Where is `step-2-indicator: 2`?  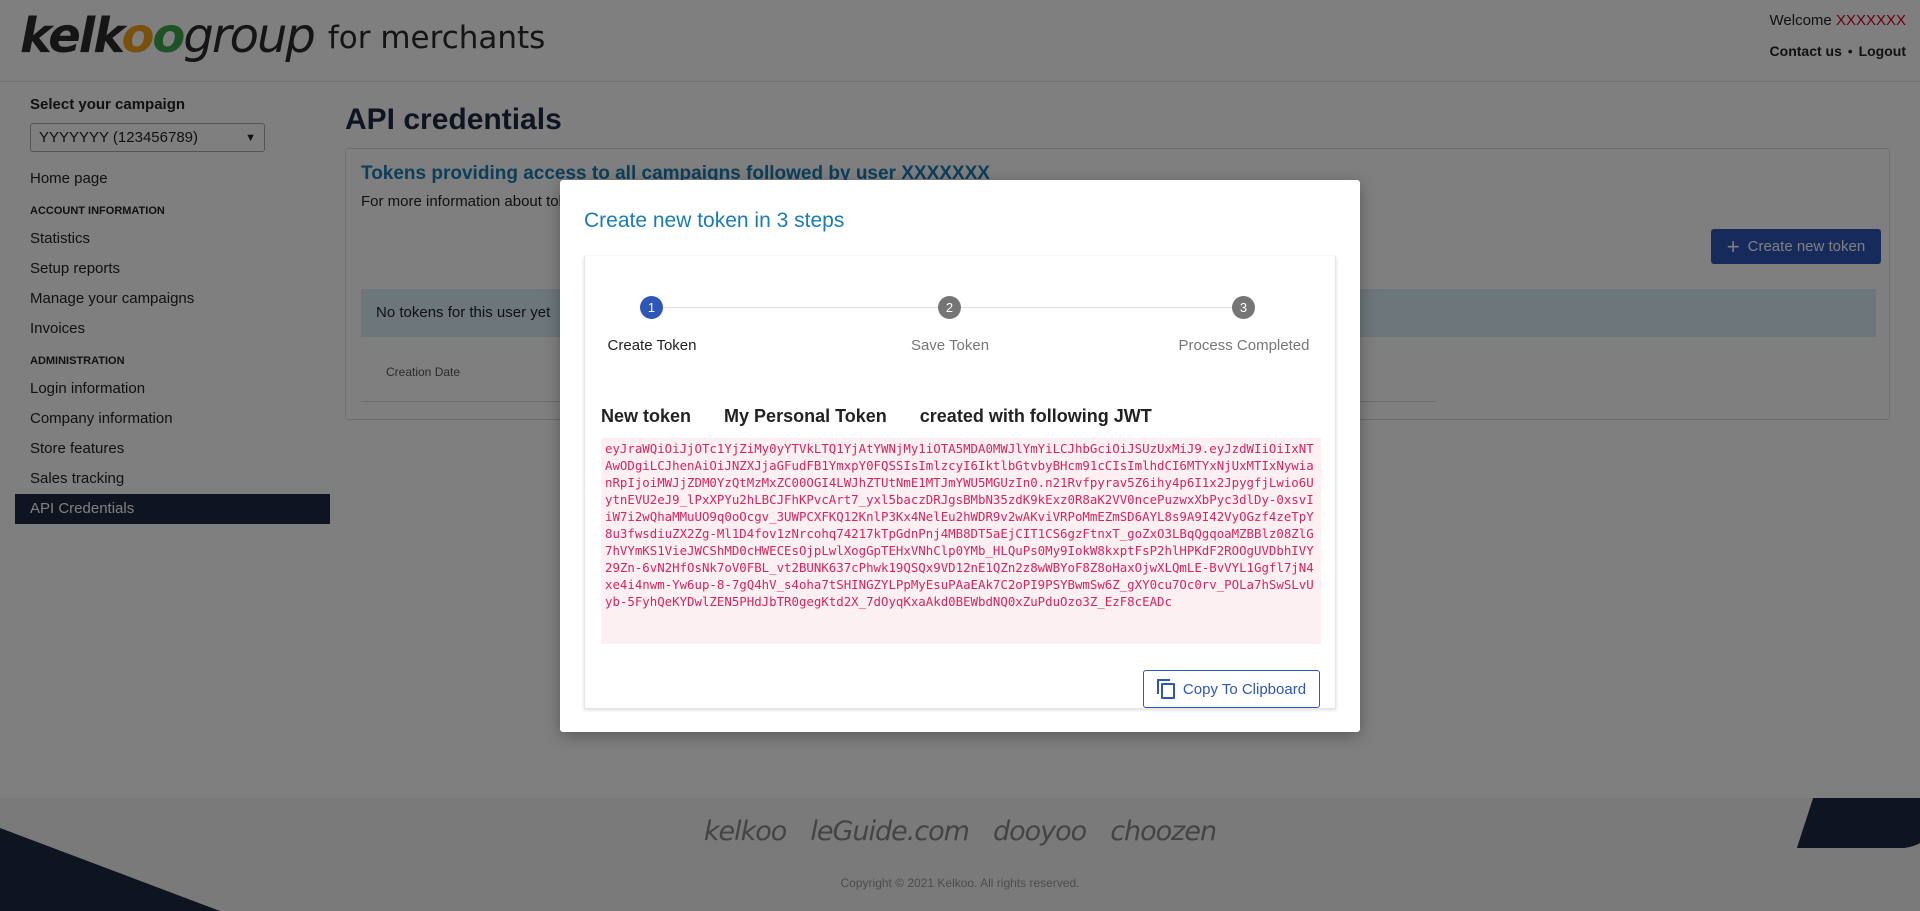 step-2-indicator: 2 is located at coordinates (949, 307).